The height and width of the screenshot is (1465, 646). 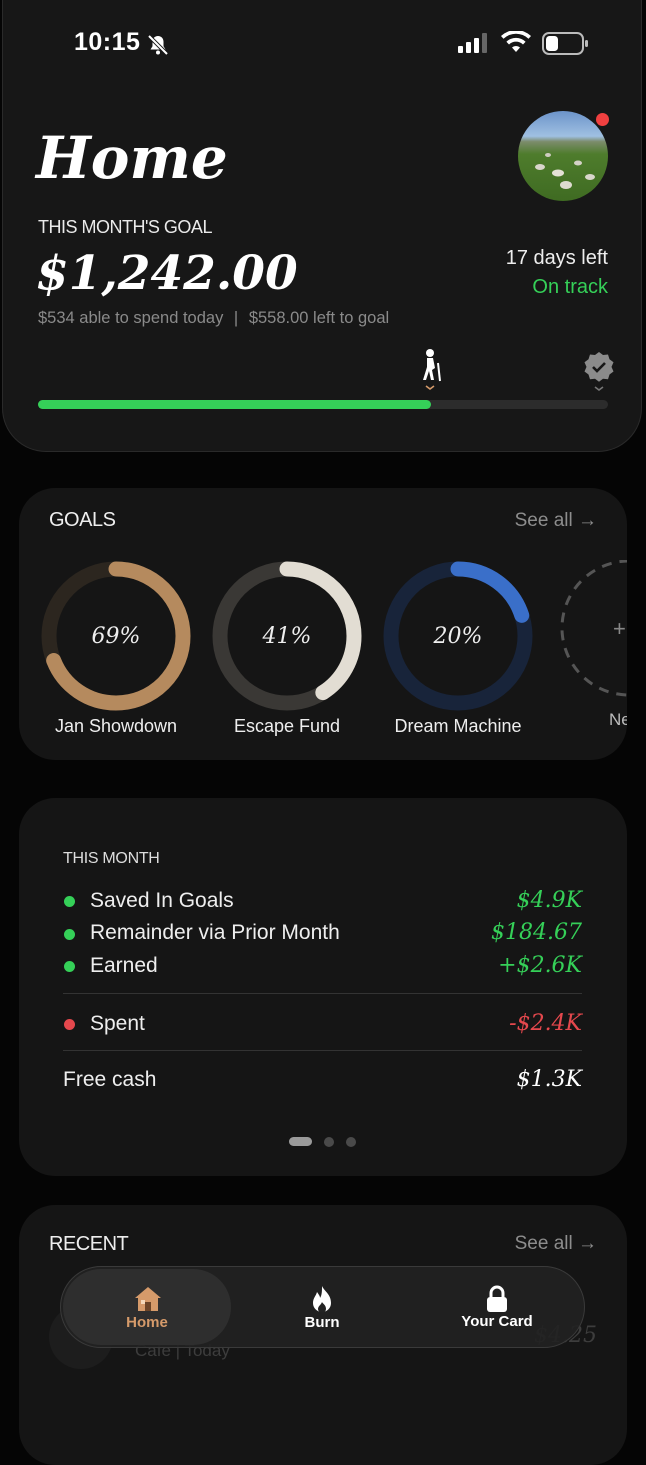 What do you see at coordinates (472, 43) in the screenshot?
I see `signal-icon` at bounding box center [472, 43].